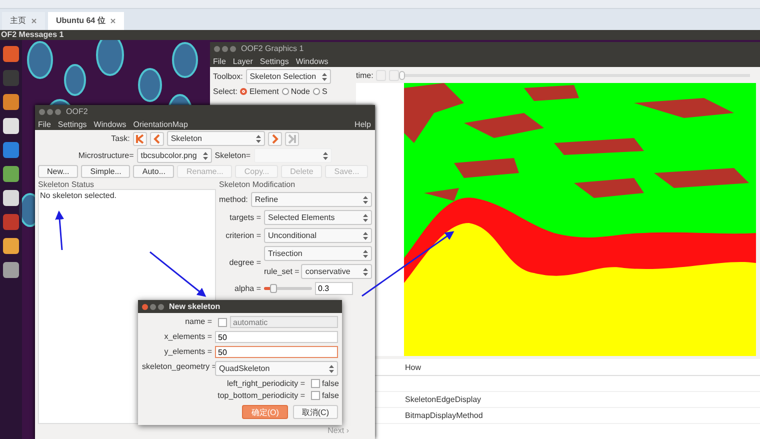 This screenshot has height=439, width=760. I want to click on method-dropdown: Refine, so click(311, 199).